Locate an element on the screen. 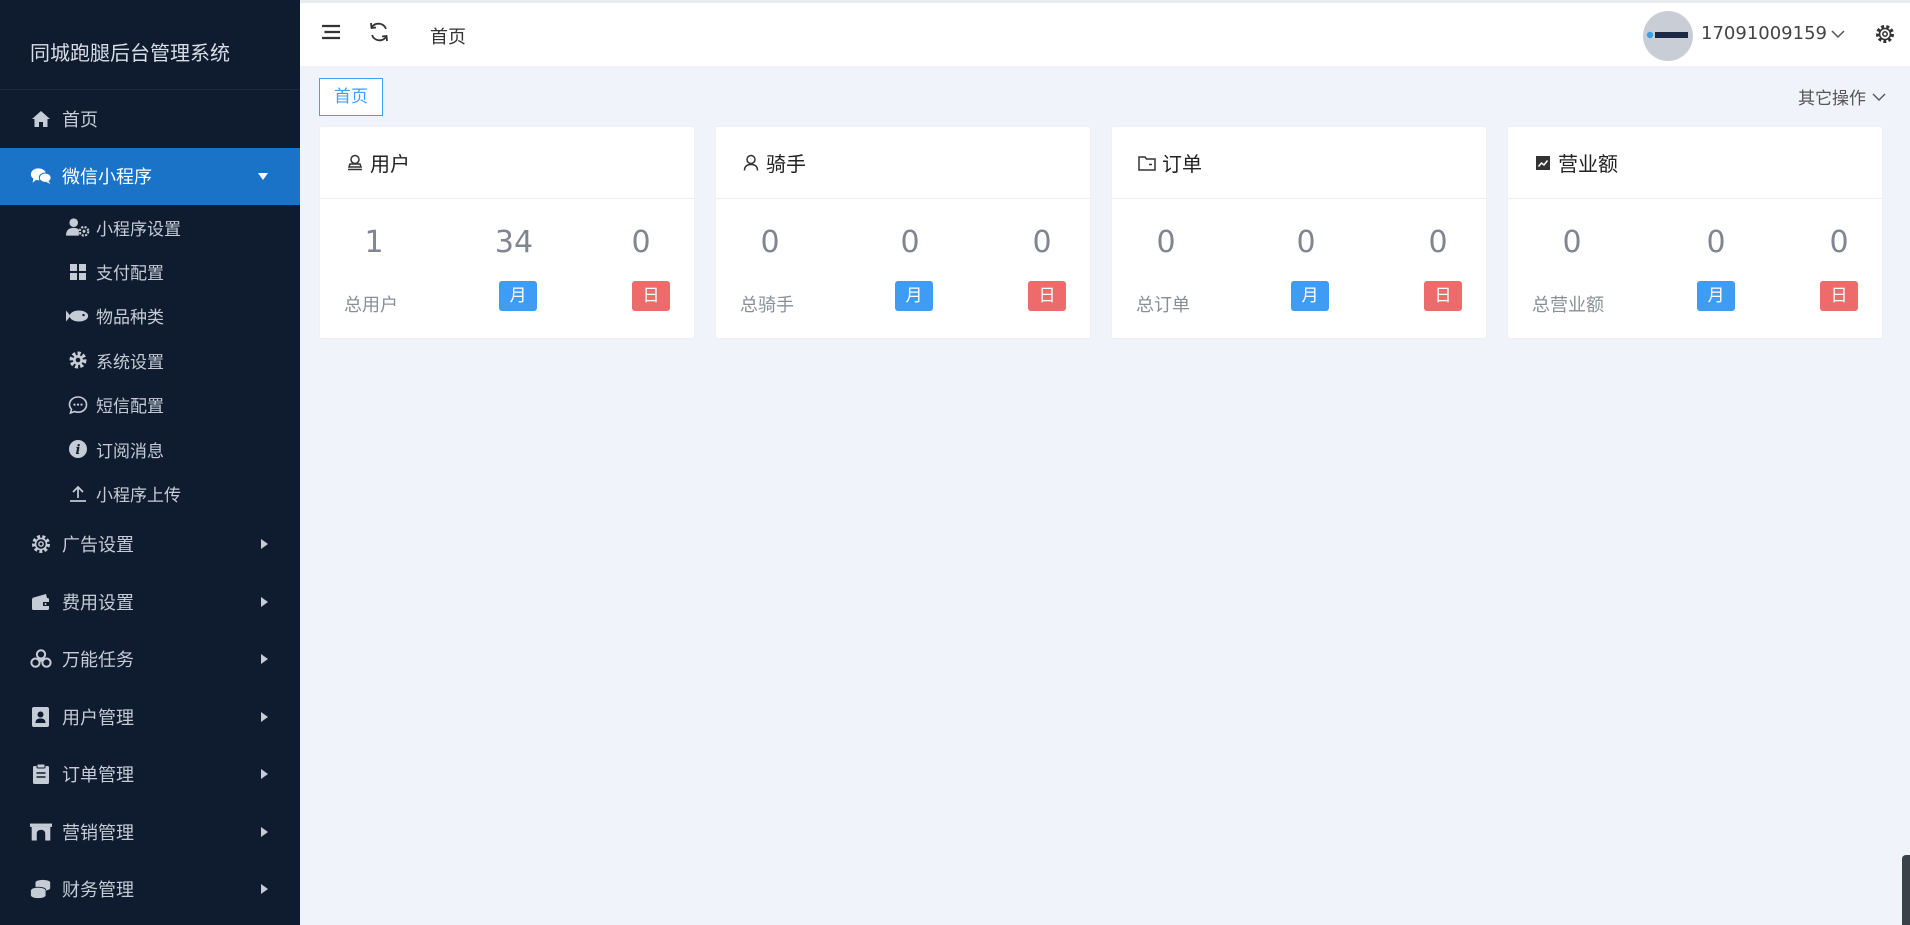  settings-button is located at coordinates (1885, 36).